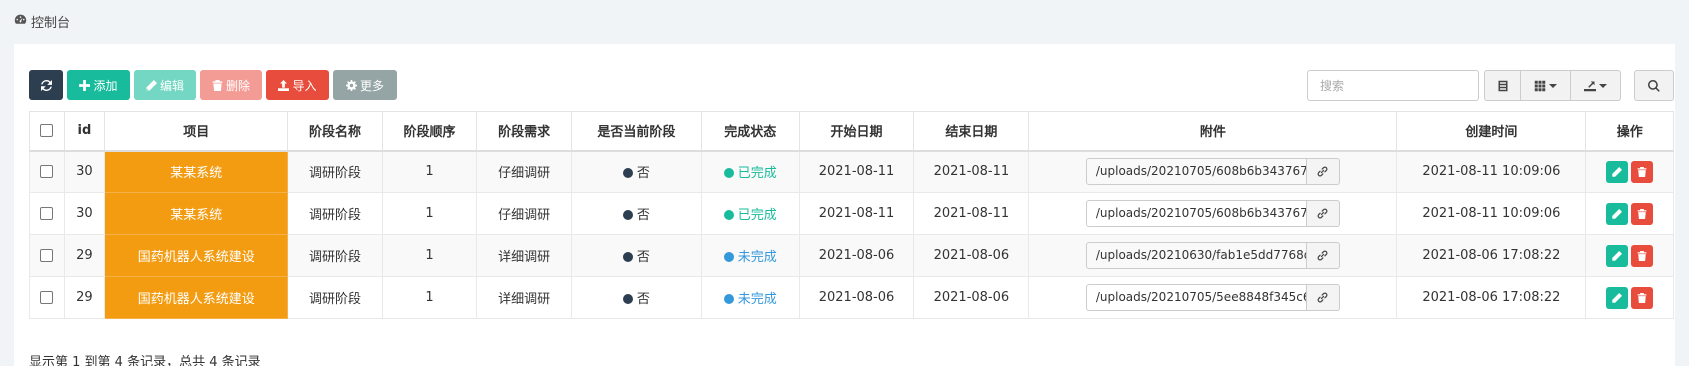 The width and height of the screenshot is (1689, 366). What do you see at coordinates (1553, 85) in the screenshot?
I see `chevron-down-icon` at bounding box center [1553, 85].